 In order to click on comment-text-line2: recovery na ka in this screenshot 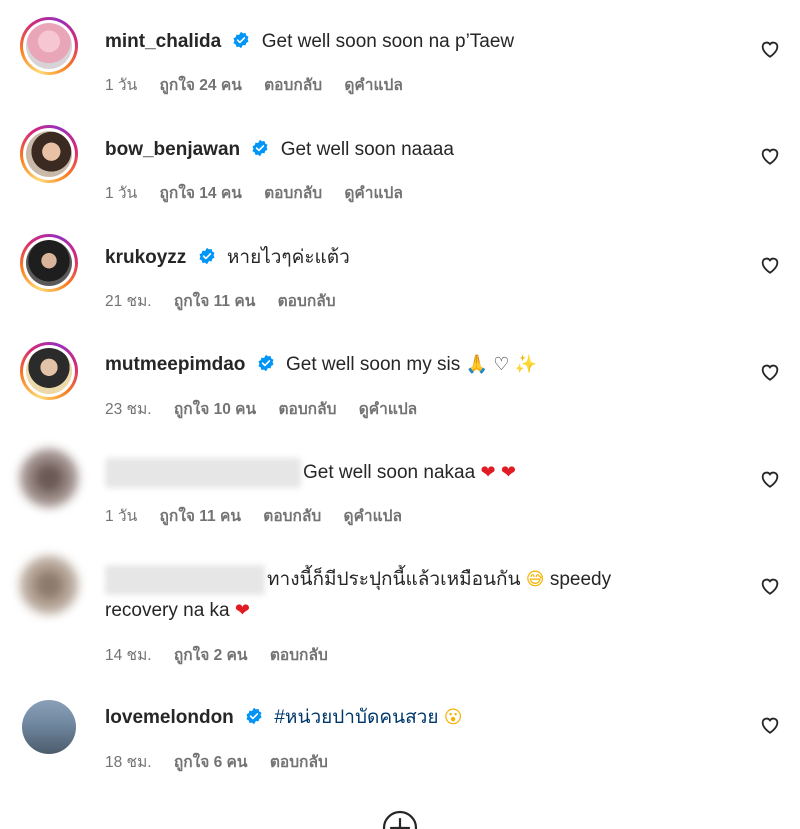, I will do `click(167, 610)`.